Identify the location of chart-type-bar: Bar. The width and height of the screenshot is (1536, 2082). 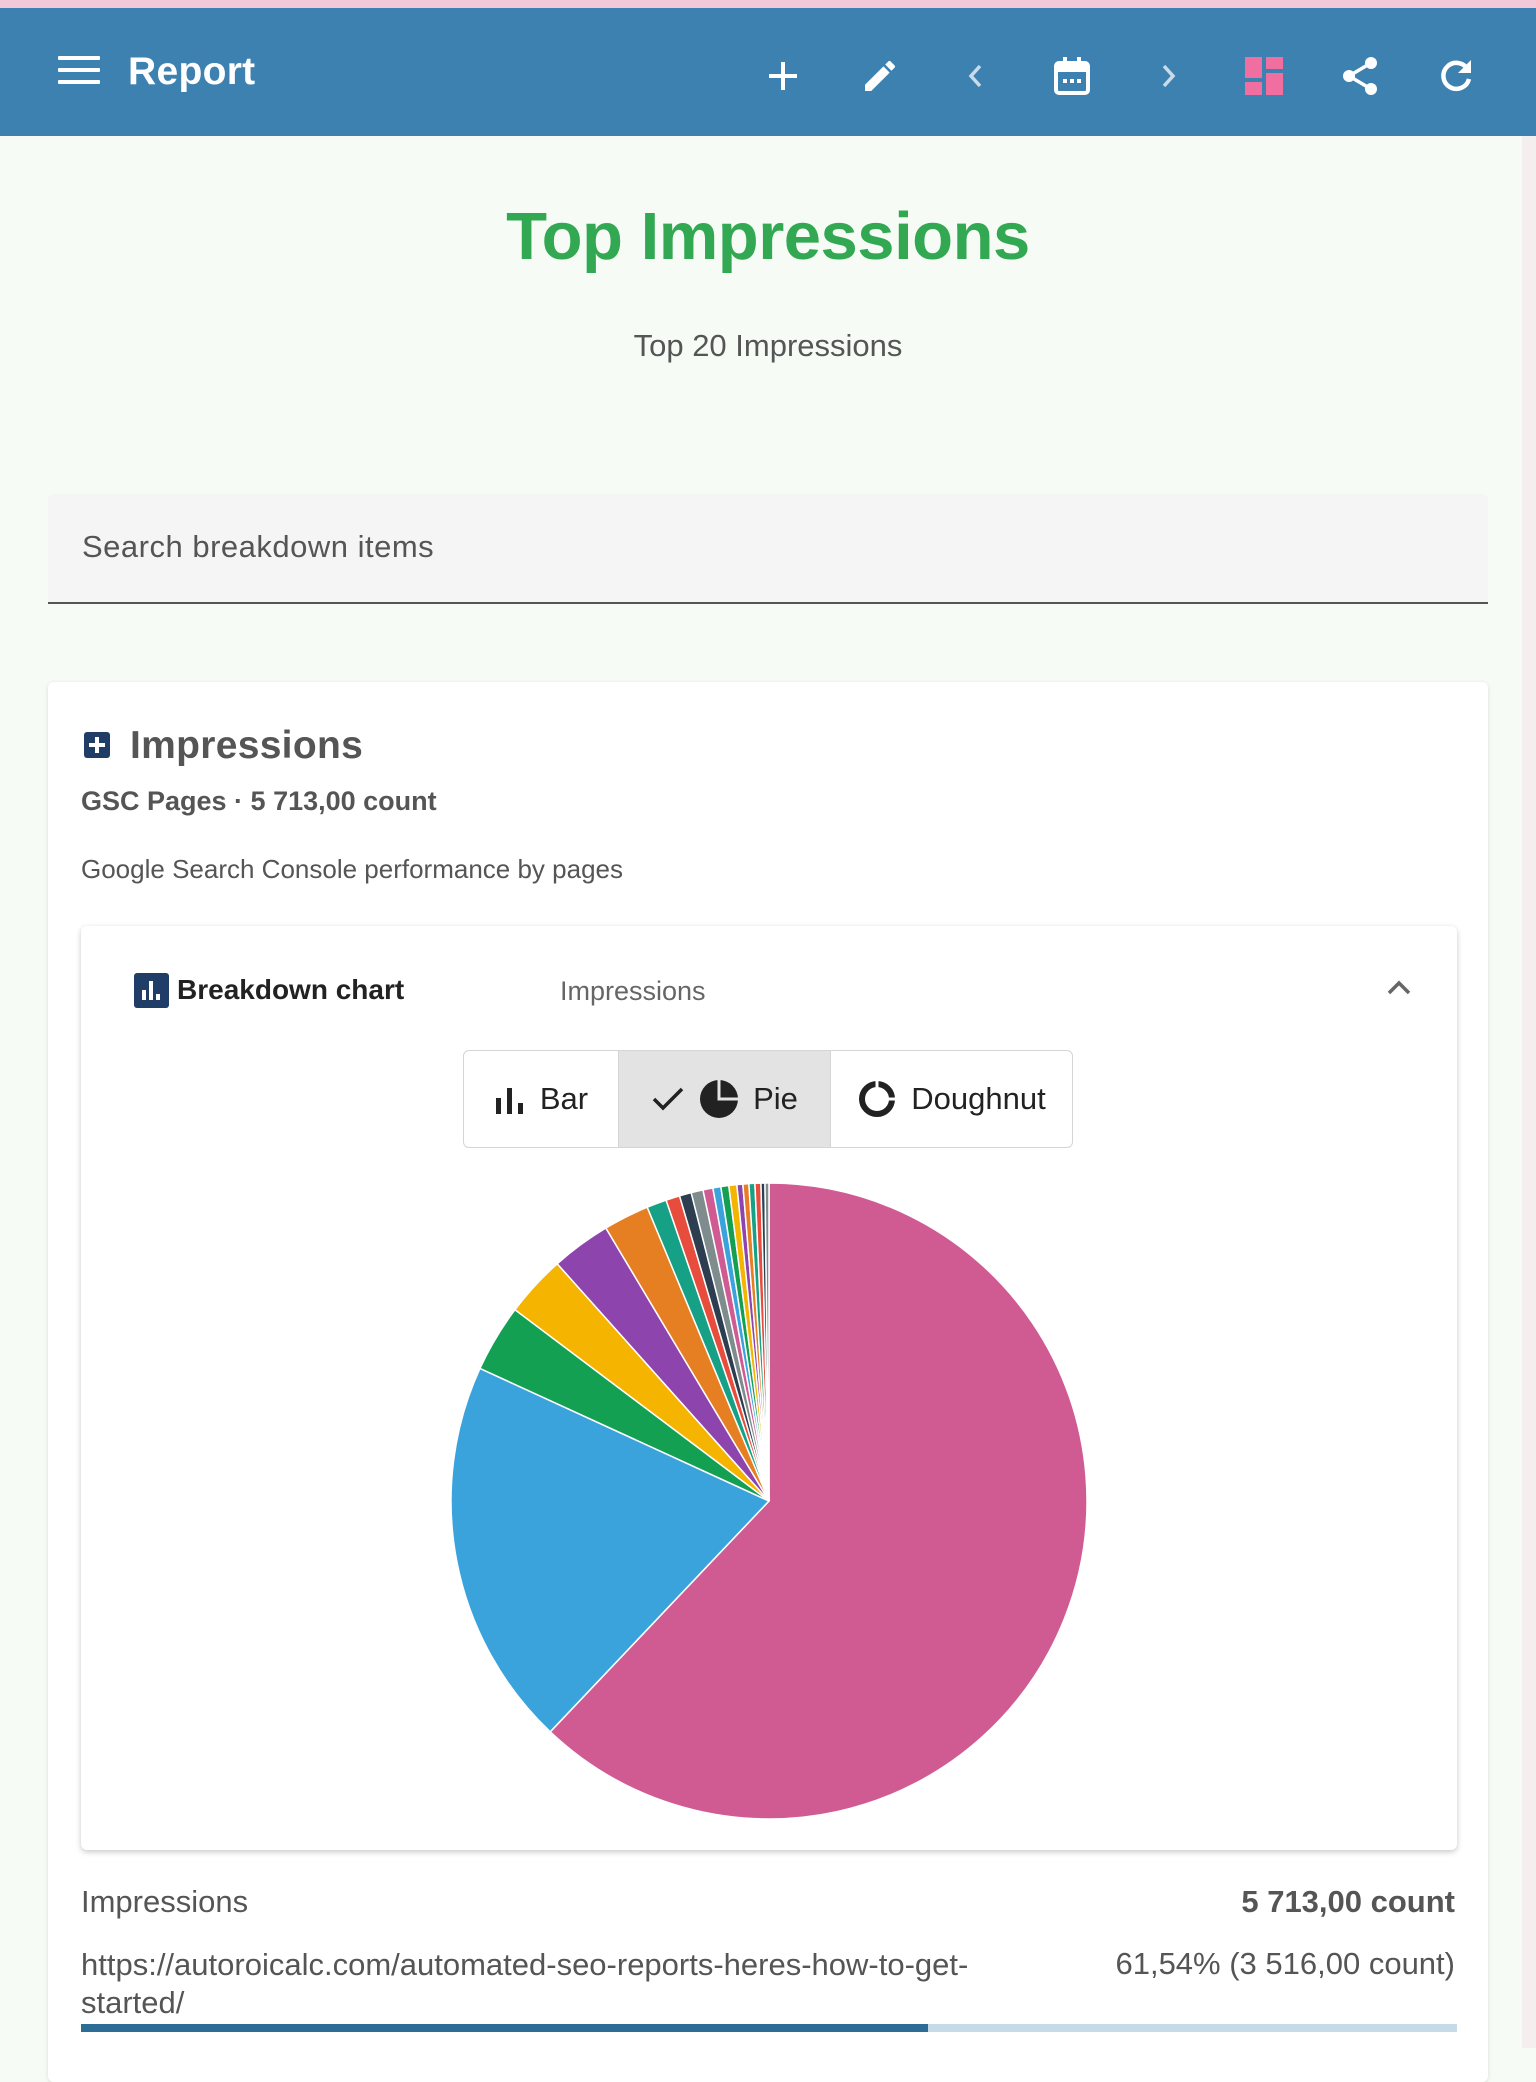
(541, 1099).